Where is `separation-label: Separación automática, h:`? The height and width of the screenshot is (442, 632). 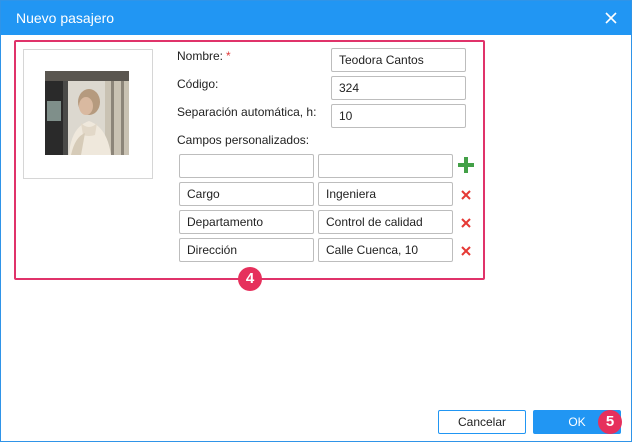
separation-label: Separación automática, h: is located at coordinates (247, 112).